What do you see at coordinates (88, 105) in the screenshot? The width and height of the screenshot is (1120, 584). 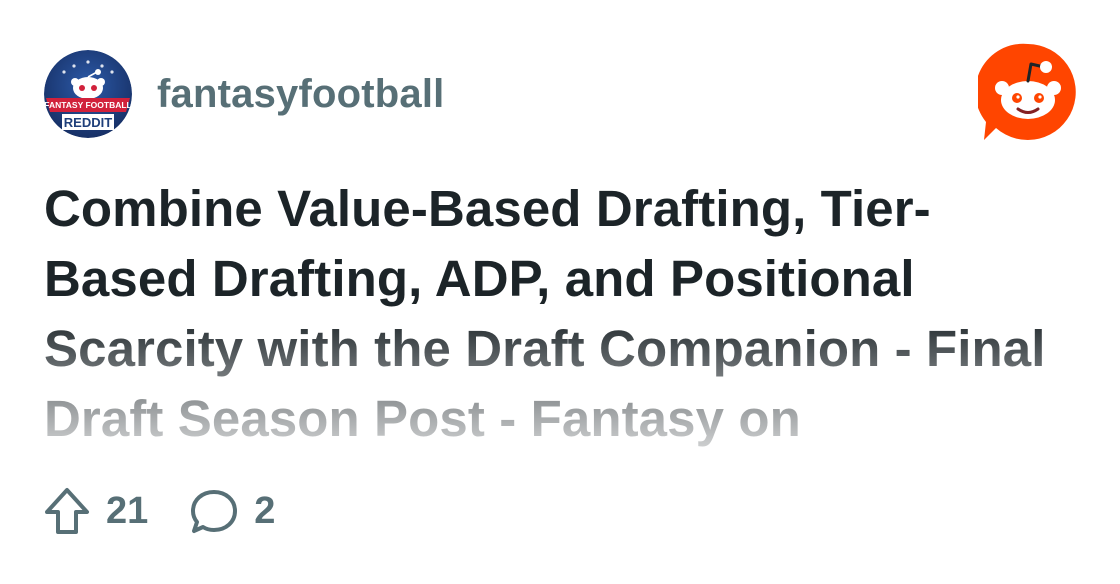 I see `avatar-text-top: FANTASY FOOTBALL` at bounding box center [88, 105].